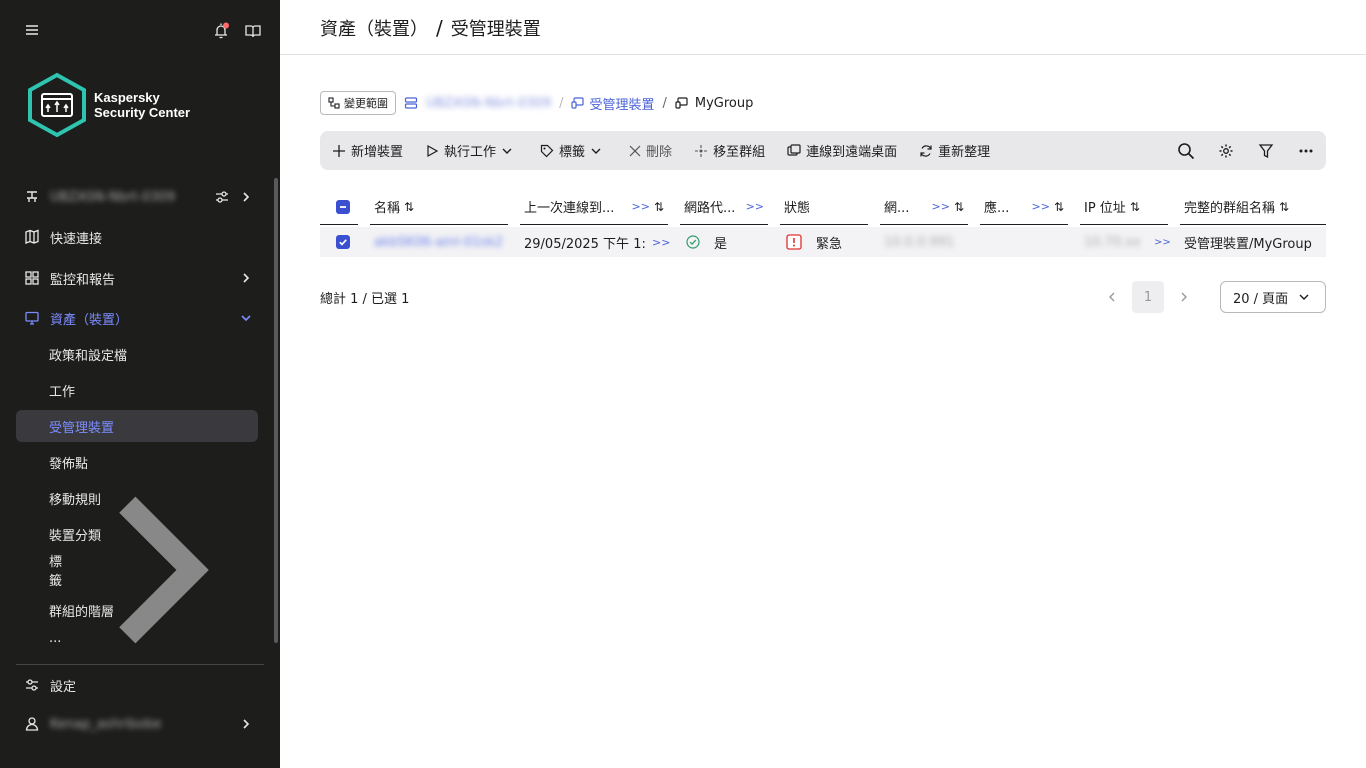 The width and height of the screenshot is (1366, 768). I want to click on notifications-icon, so click(221, 31).